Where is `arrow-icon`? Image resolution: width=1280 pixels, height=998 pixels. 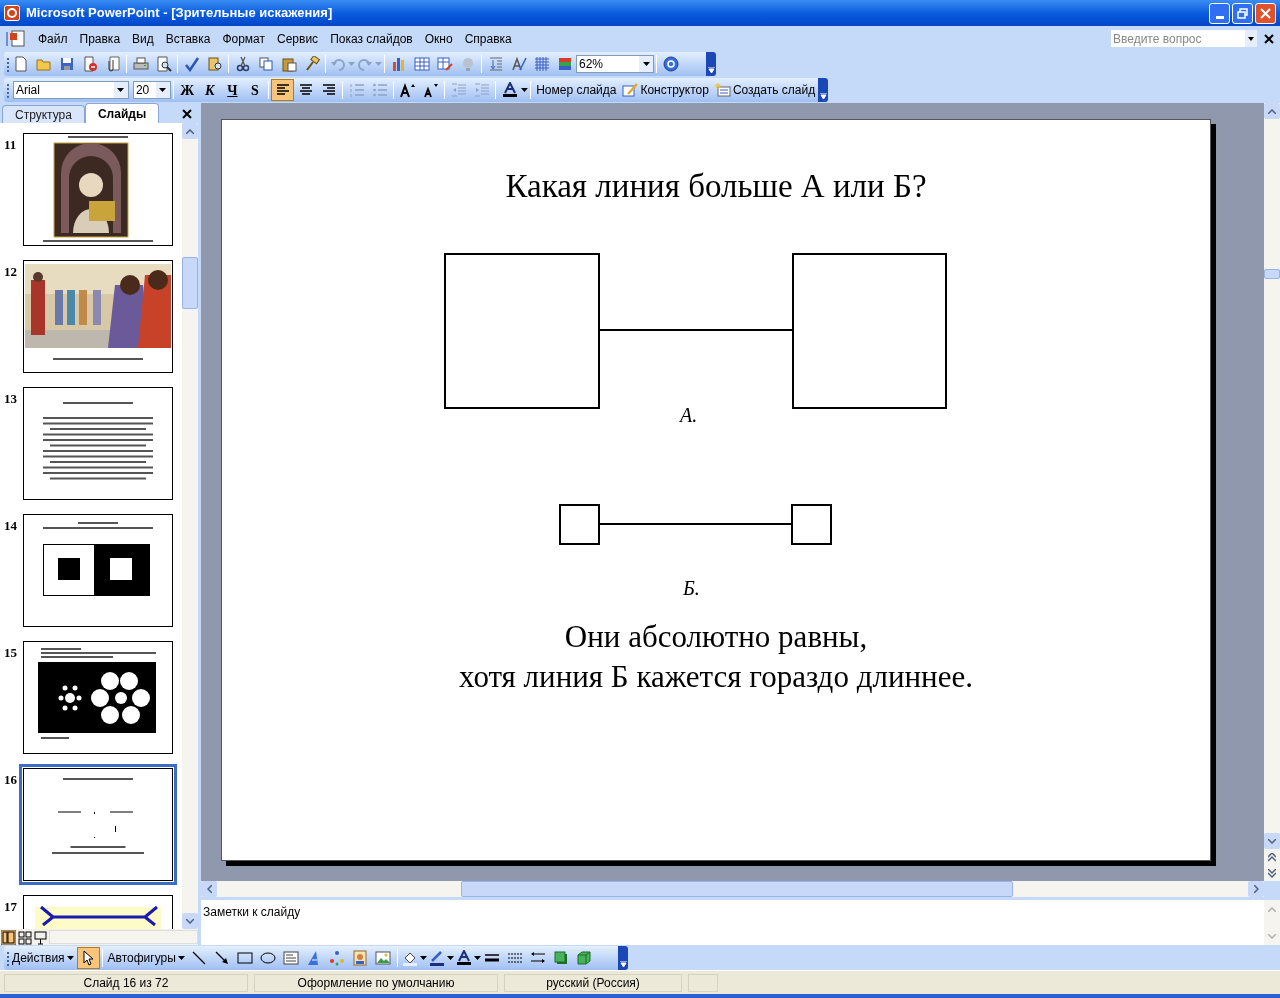 arrow-icon is located at coordinates (222, 957).